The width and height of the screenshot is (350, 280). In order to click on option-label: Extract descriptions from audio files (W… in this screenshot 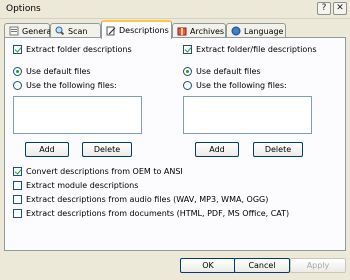, I will do `click(147, 199)`.